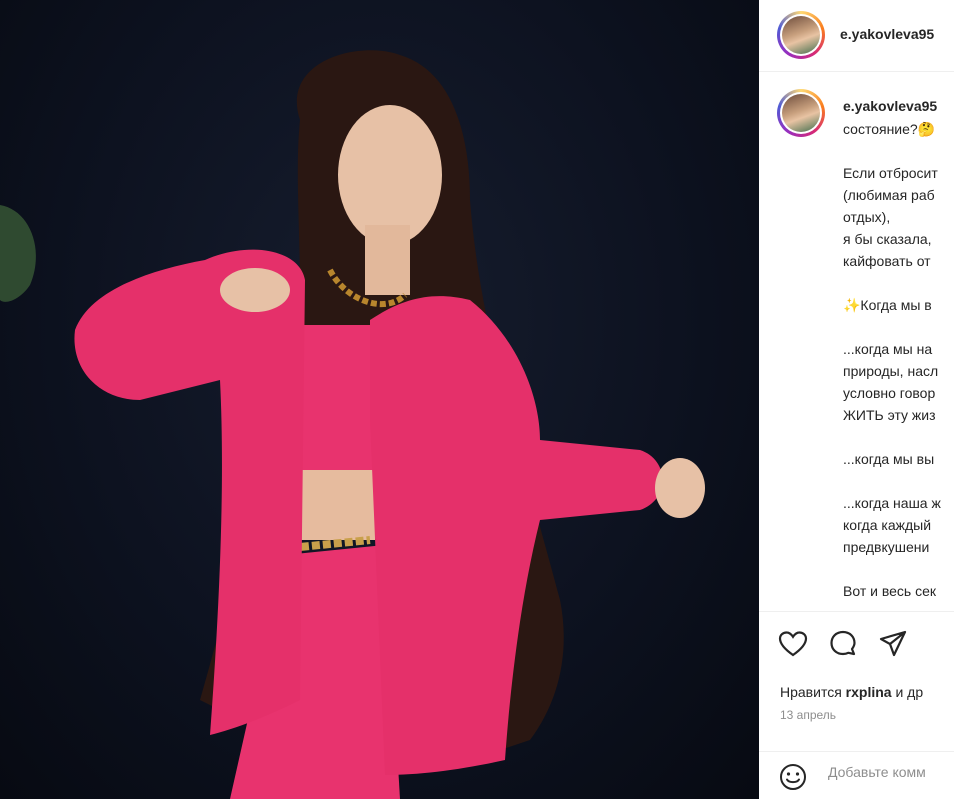 Image resolution: width=954 pixels, height=799 pixels. What do you see at coordinates (335, 397) in the screenshot?
I see `crop-top` at bounding box center [335, 397].